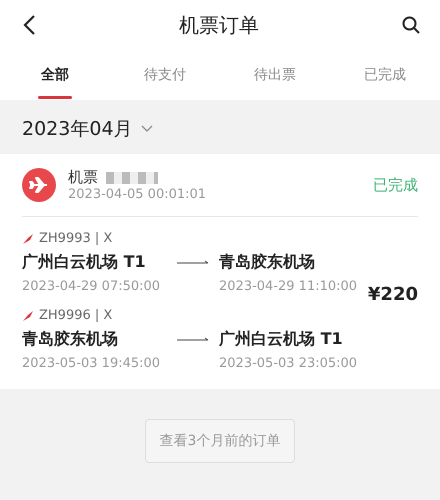 This screenshot has width=440, height=500. I want to click on redacted-mark, so click(132, 178).